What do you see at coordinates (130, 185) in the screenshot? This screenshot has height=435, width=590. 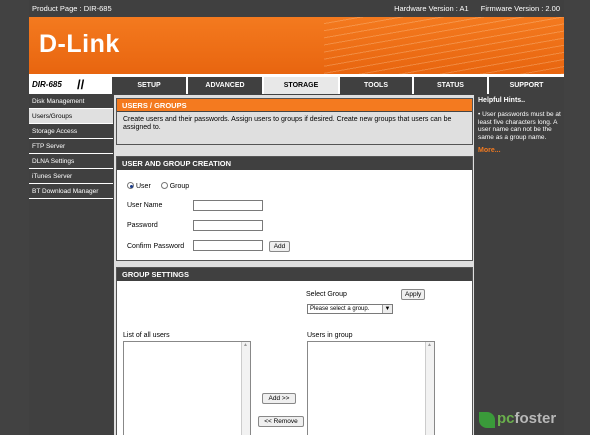 I see `user-radio` at bounding box center [130, 185].